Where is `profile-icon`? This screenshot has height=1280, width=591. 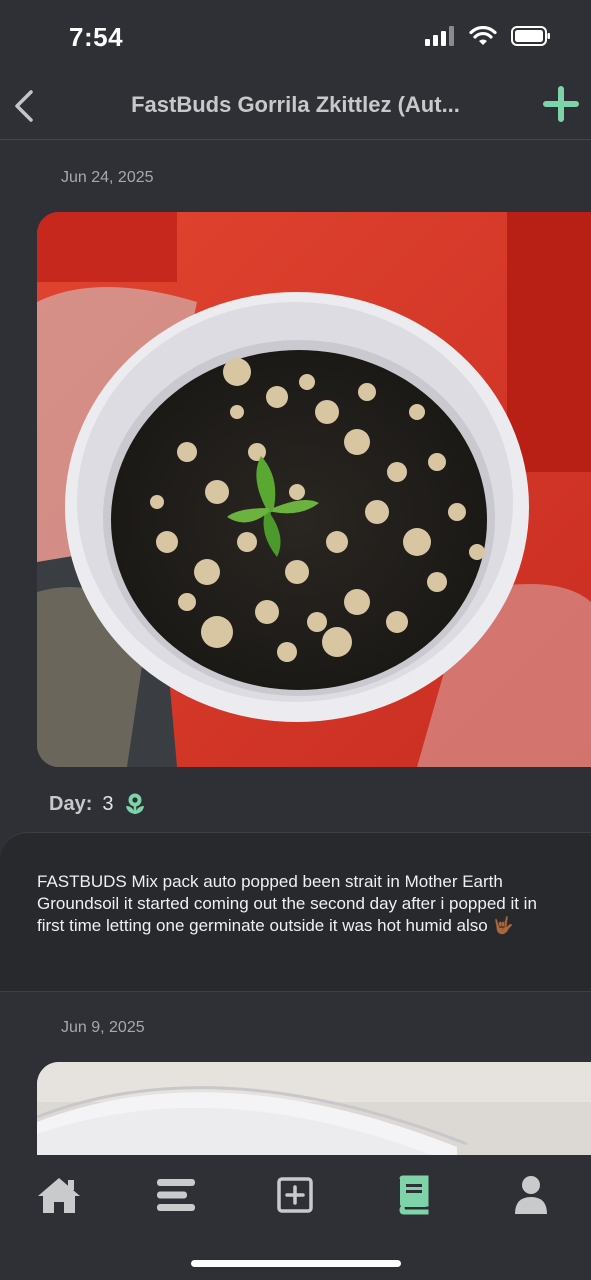
profile-icon is located at coordinates (531, 1195).